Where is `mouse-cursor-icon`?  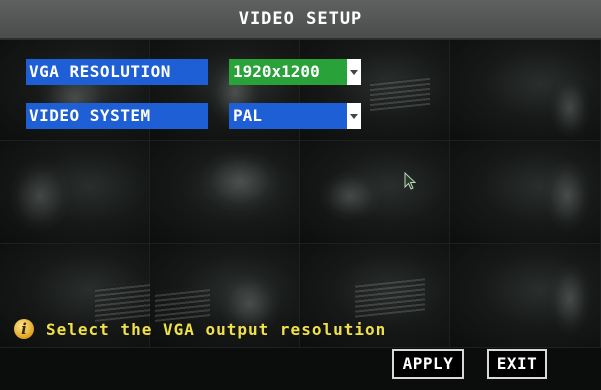
mouse-cursor-icon is located at coordinates (410, 181).